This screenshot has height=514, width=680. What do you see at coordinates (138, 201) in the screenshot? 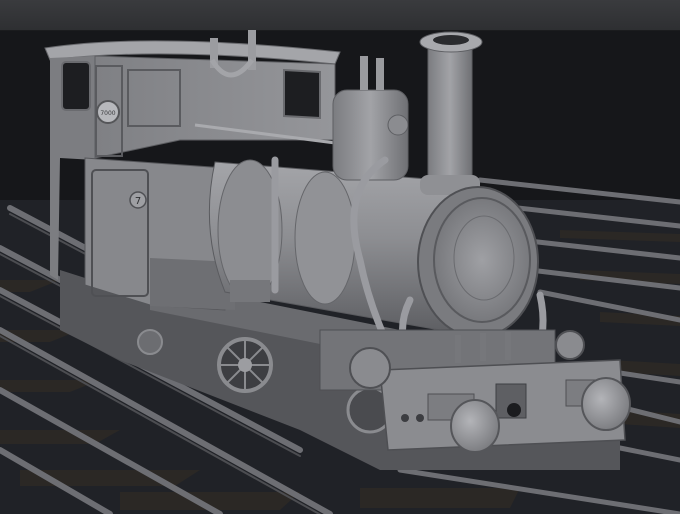
I see `svg-text: 7` at bounding box center [138, 201].